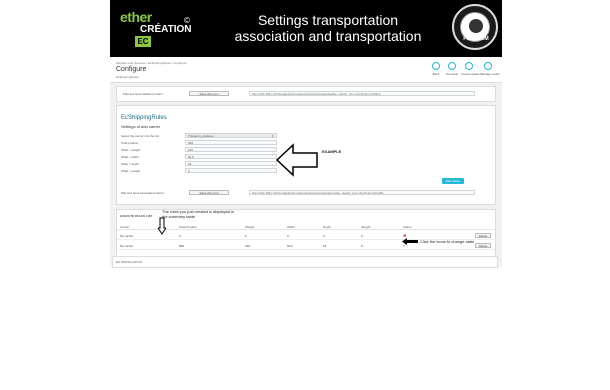 This screenshot has width=610, height=390. I want to click on page-subtitle: EcShippingRules, so click(127, 77).